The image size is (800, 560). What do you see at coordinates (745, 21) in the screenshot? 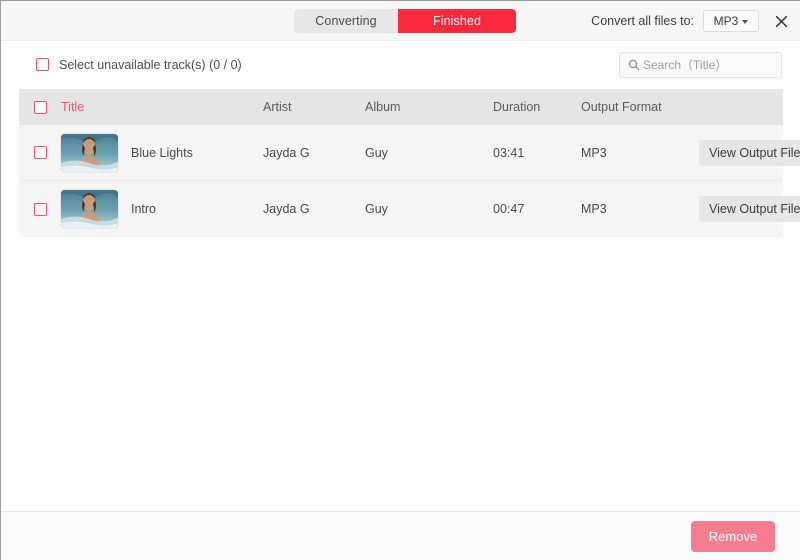
I see `chevron-down-icon` at bounding box center [745, 21].